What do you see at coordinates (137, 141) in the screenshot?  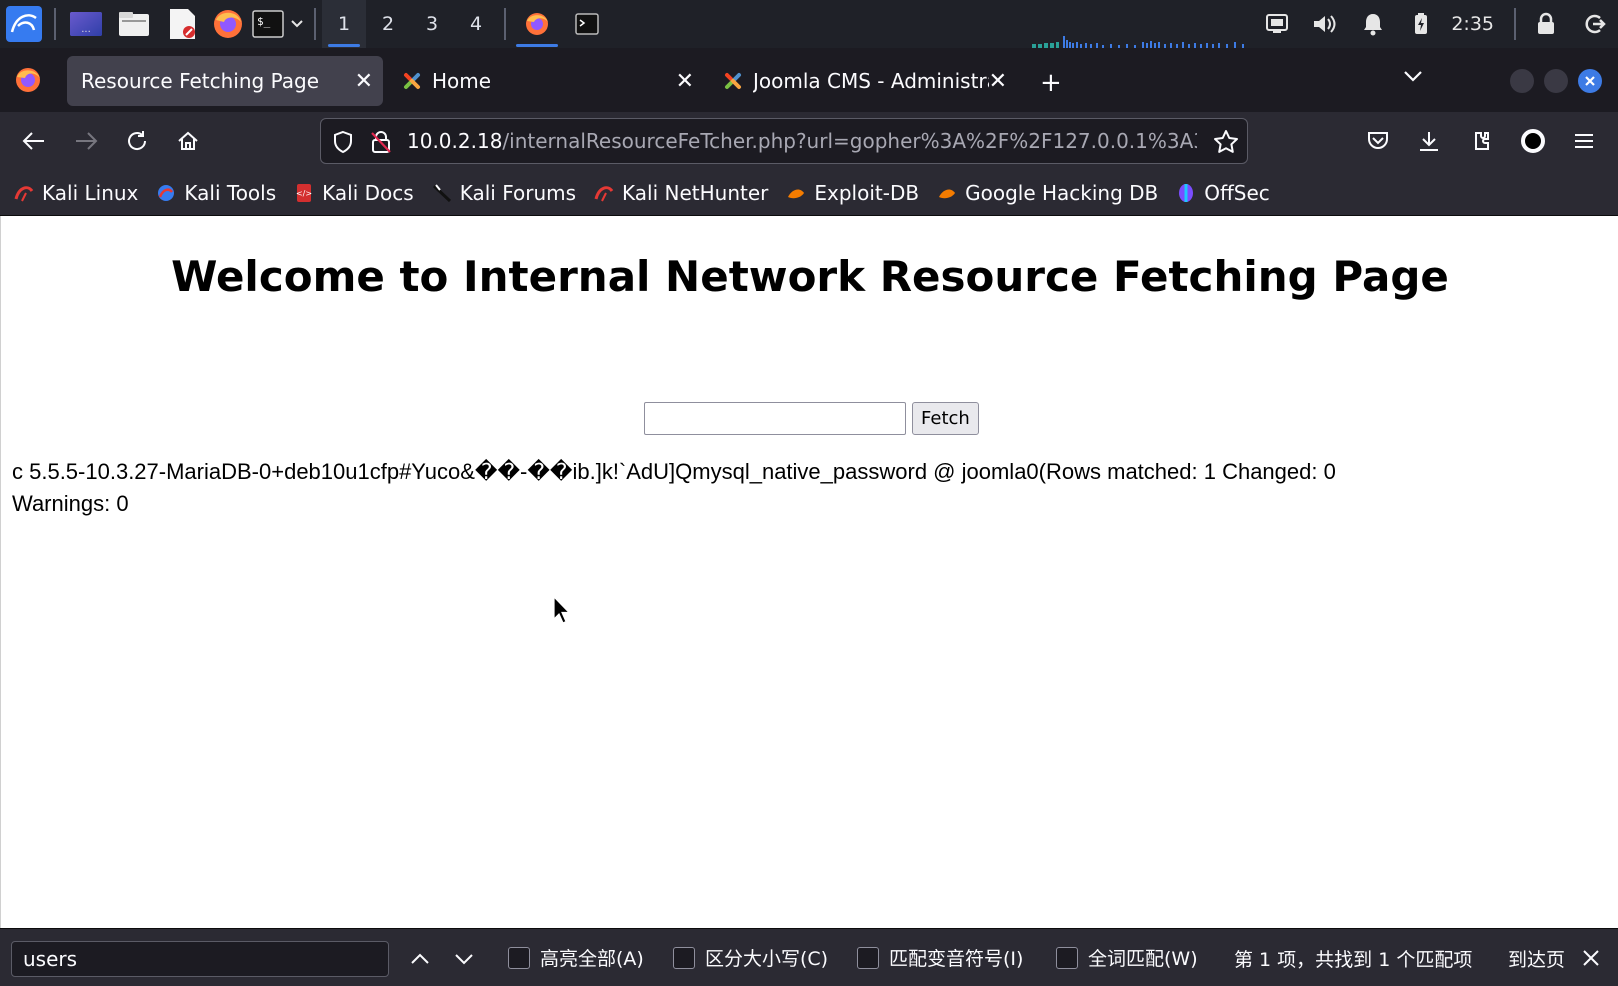 I see `reload-icon` at bounding box center [137, 141].